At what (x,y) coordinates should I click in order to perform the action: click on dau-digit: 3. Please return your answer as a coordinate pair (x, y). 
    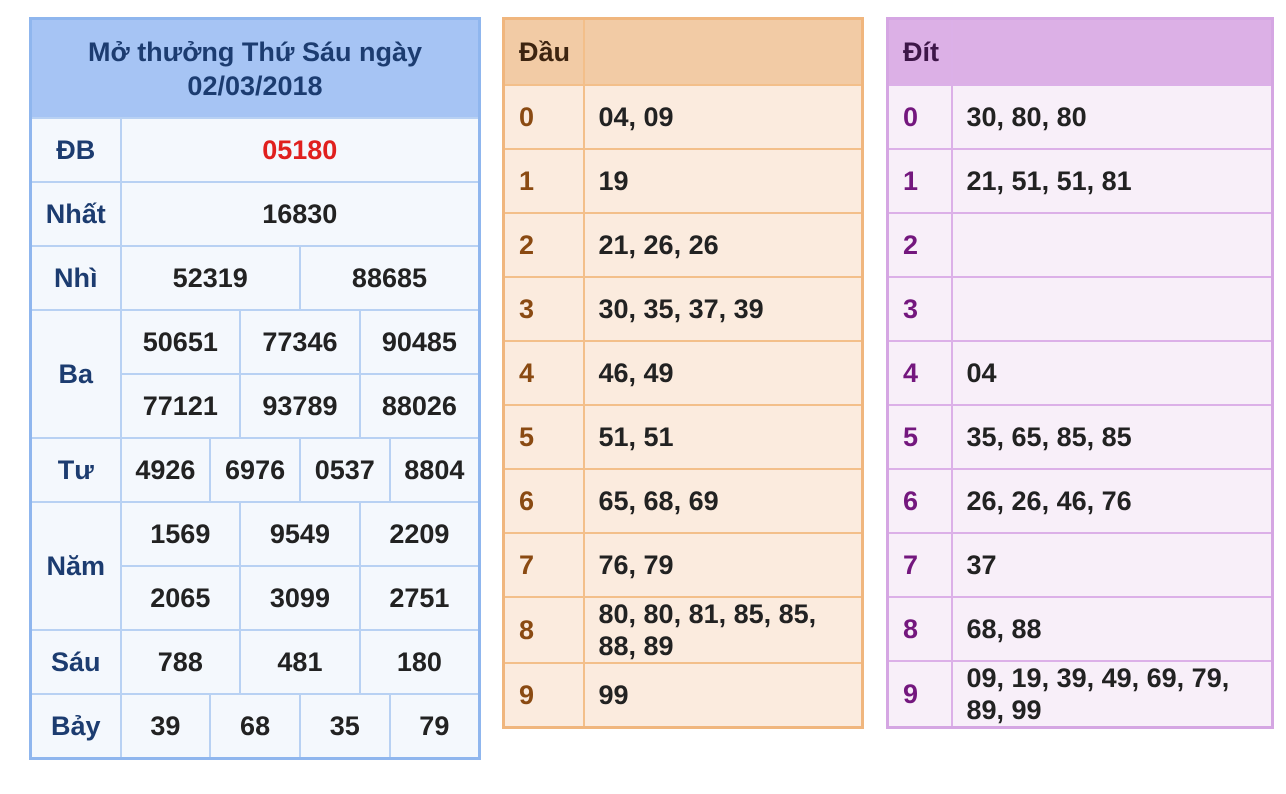
    Looking at the image, I should click on (543, 309).